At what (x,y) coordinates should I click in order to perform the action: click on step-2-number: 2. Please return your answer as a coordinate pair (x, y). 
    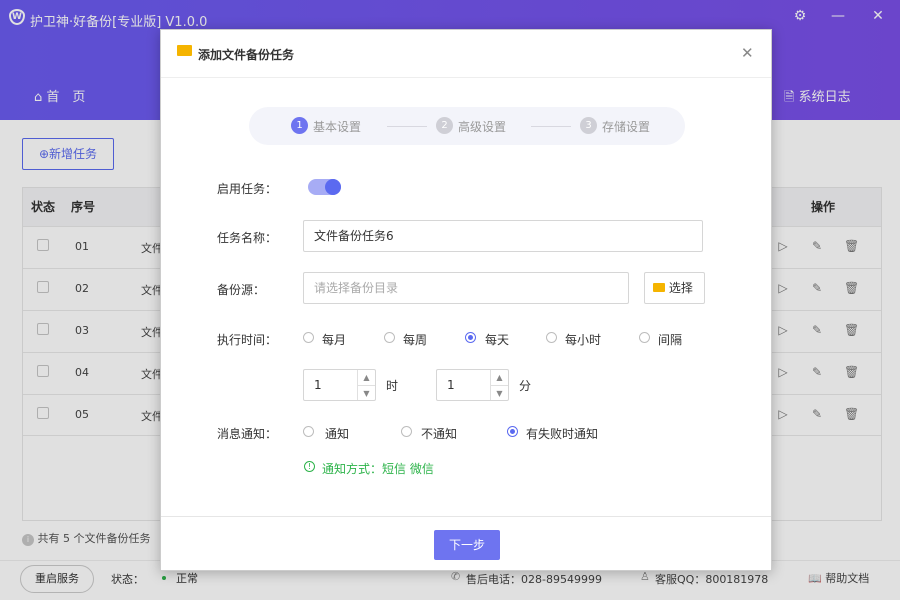
    Looking at the image, I should click on (444, 125).